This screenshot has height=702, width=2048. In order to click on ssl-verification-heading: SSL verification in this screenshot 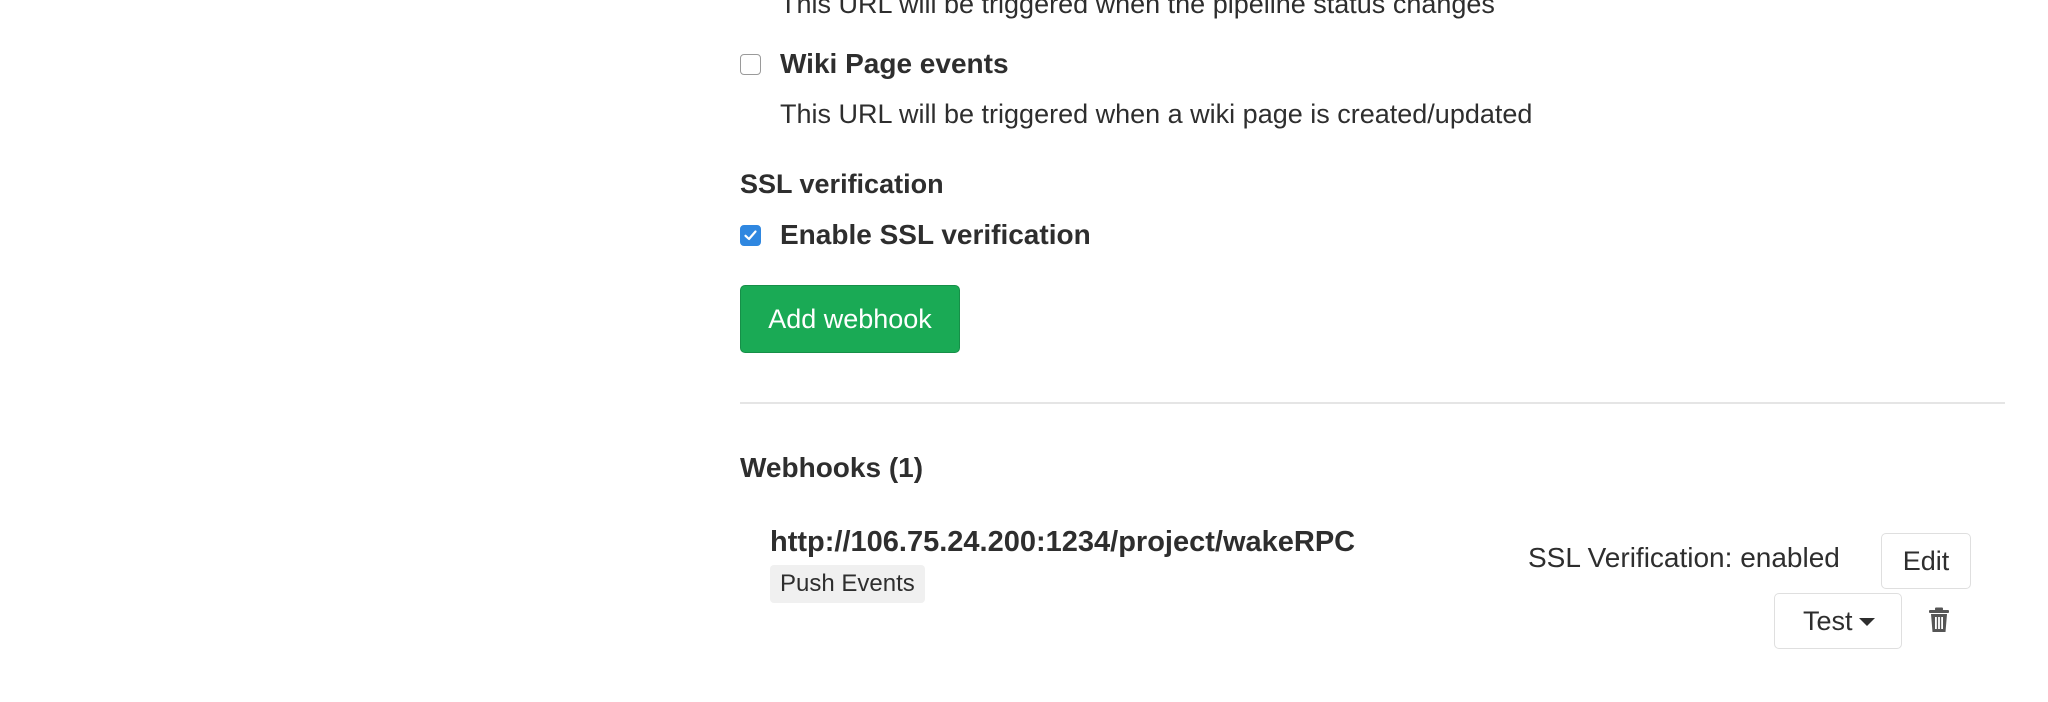, I will do `click(842, 184)`.